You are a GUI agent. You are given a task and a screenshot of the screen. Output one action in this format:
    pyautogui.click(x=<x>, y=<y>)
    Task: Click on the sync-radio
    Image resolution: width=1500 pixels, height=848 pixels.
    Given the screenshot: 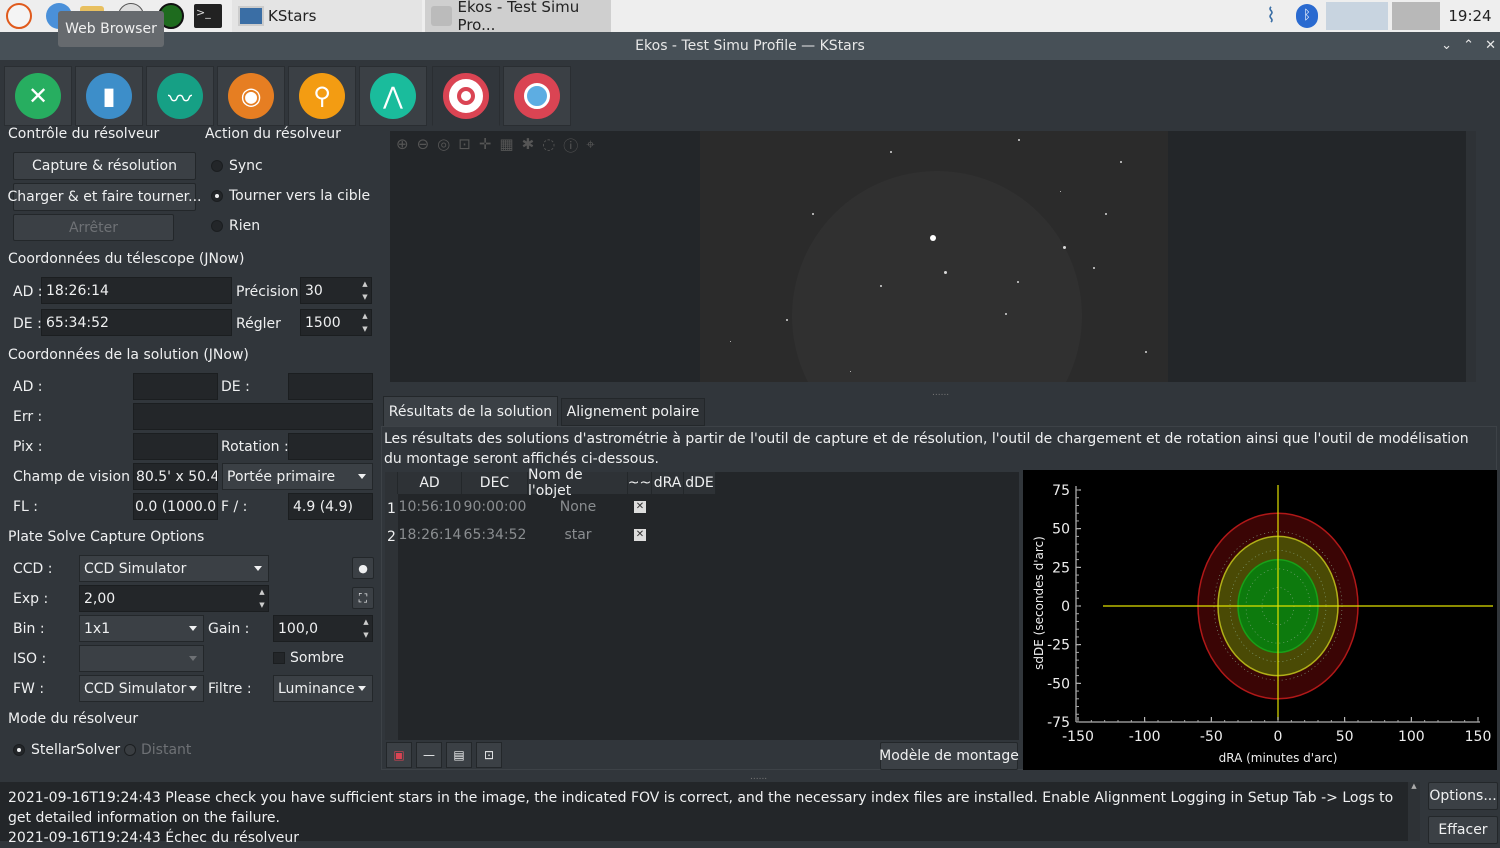 What is the action you would take?
    pyautogui.click(x=217, y=166)
    